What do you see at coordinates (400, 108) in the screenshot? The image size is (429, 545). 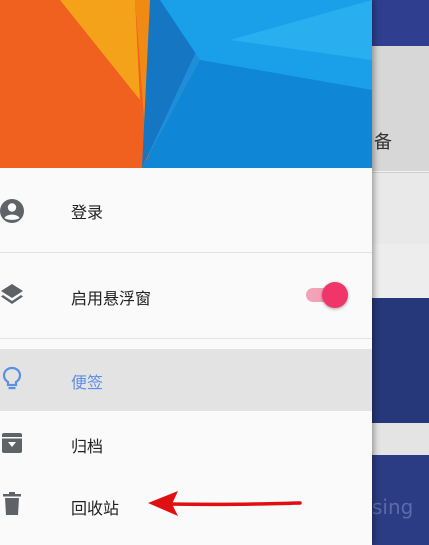 I see `background-note-card: 备` at bounding box center [400, 108].